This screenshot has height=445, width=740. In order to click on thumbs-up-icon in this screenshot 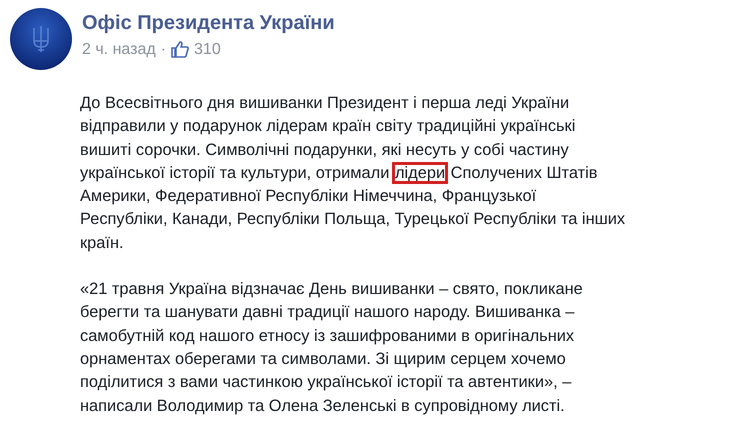, I will do `click(180, 49)`.